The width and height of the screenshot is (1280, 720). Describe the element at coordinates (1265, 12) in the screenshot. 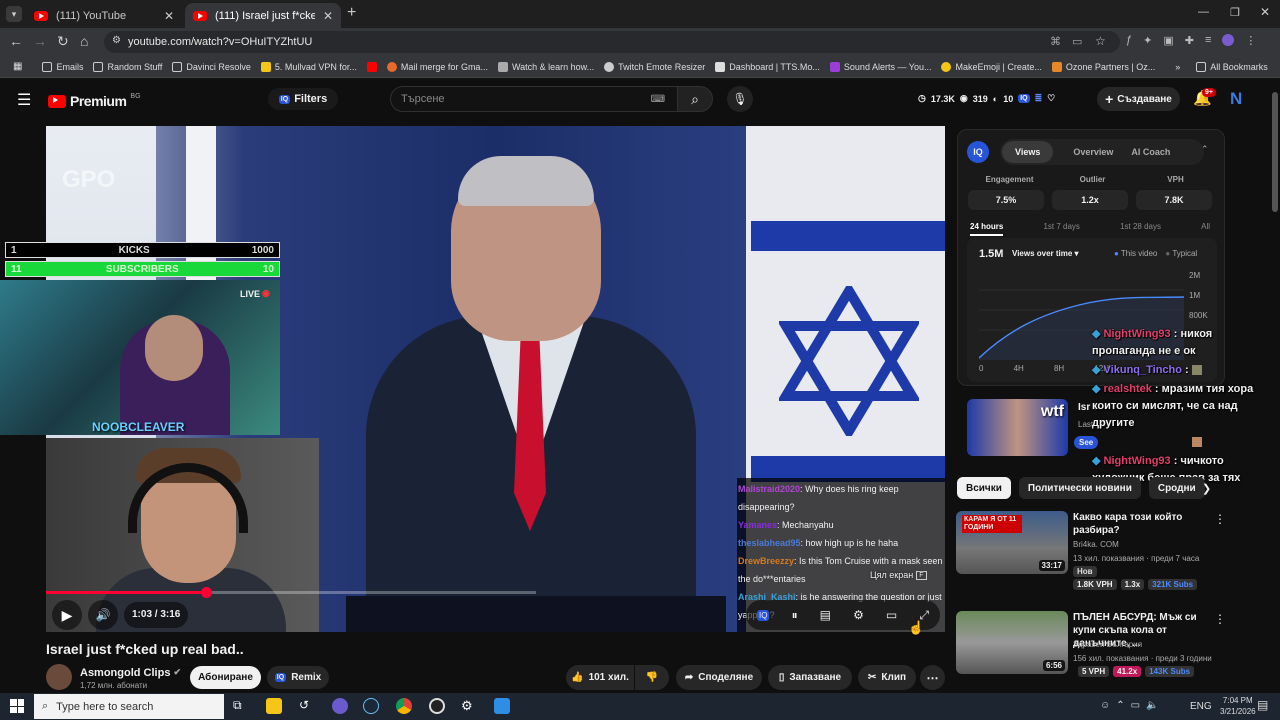

I see `close-window-button: ✕` at that location.